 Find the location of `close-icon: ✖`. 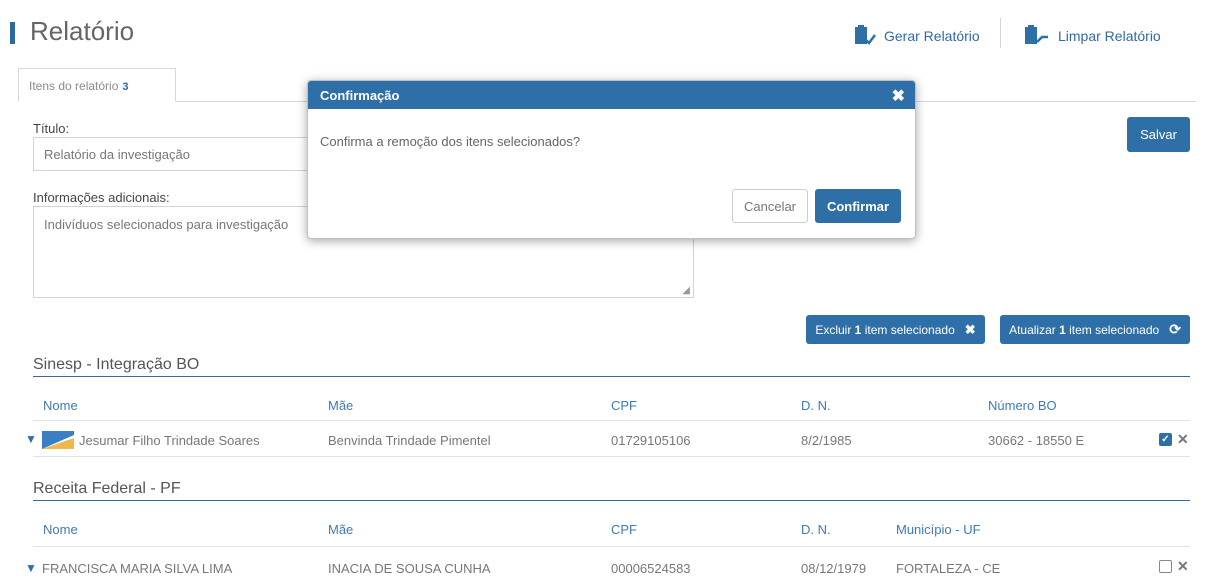

close-icon: ✖ is located at coordinates (898, 96).